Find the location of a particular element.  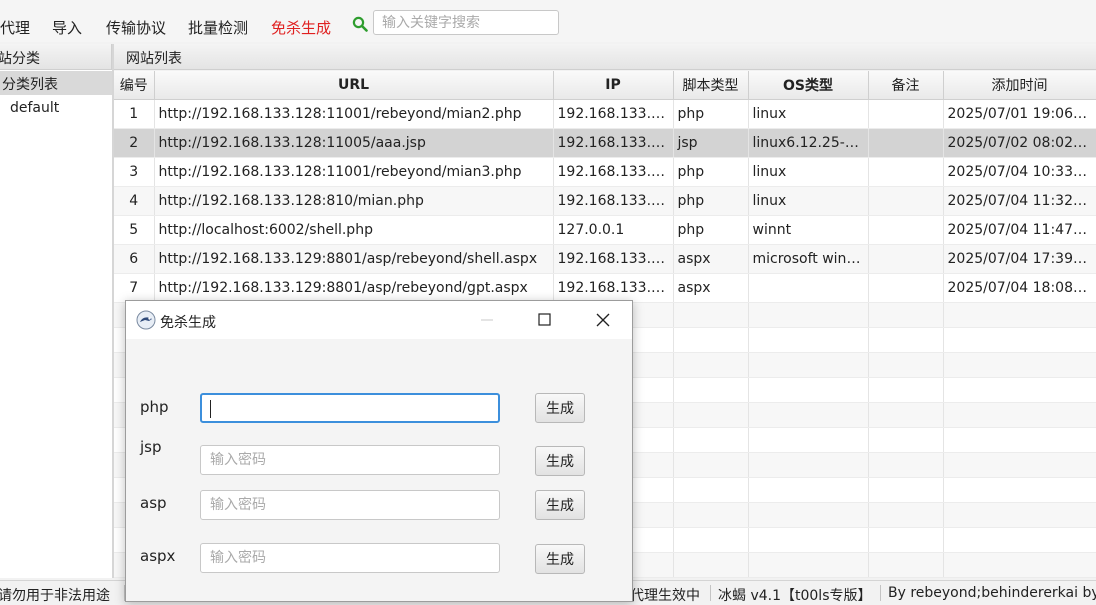

jsp-generate-button: 生成 is located at coordinates (560, 461).